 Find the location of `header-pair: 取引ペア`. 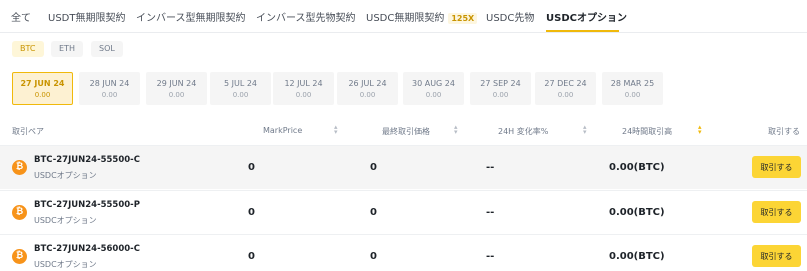

header-pair: 取引ペア is located at coordinates (28, 131).